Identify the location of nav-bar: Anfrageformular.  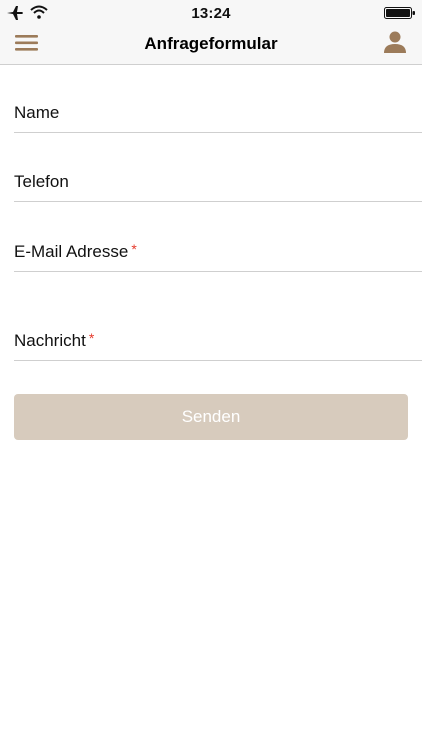
(211, 45).